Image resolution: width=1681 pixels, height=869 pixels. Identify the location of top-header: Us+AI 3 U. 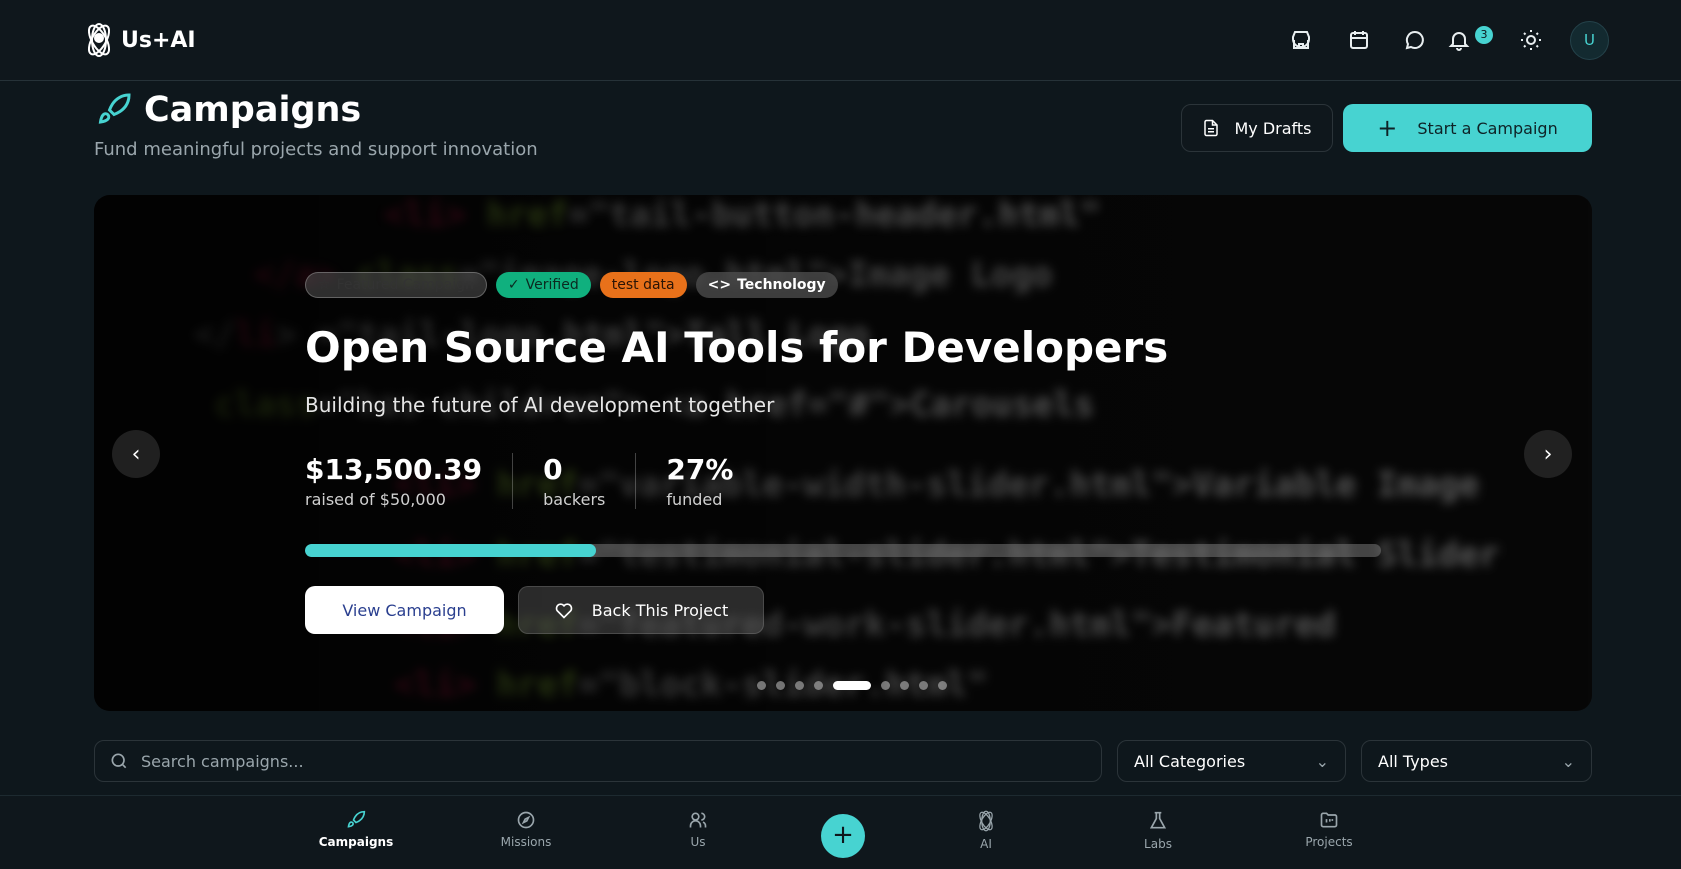
(840, 40).